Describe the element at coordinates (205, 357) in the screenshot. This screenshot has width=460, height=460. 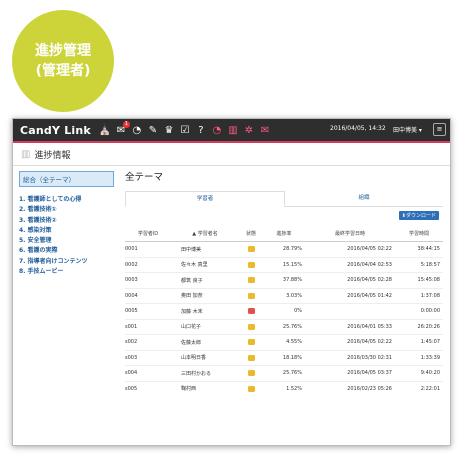
I see `cell-learner-name: 山本明日香` at that location.